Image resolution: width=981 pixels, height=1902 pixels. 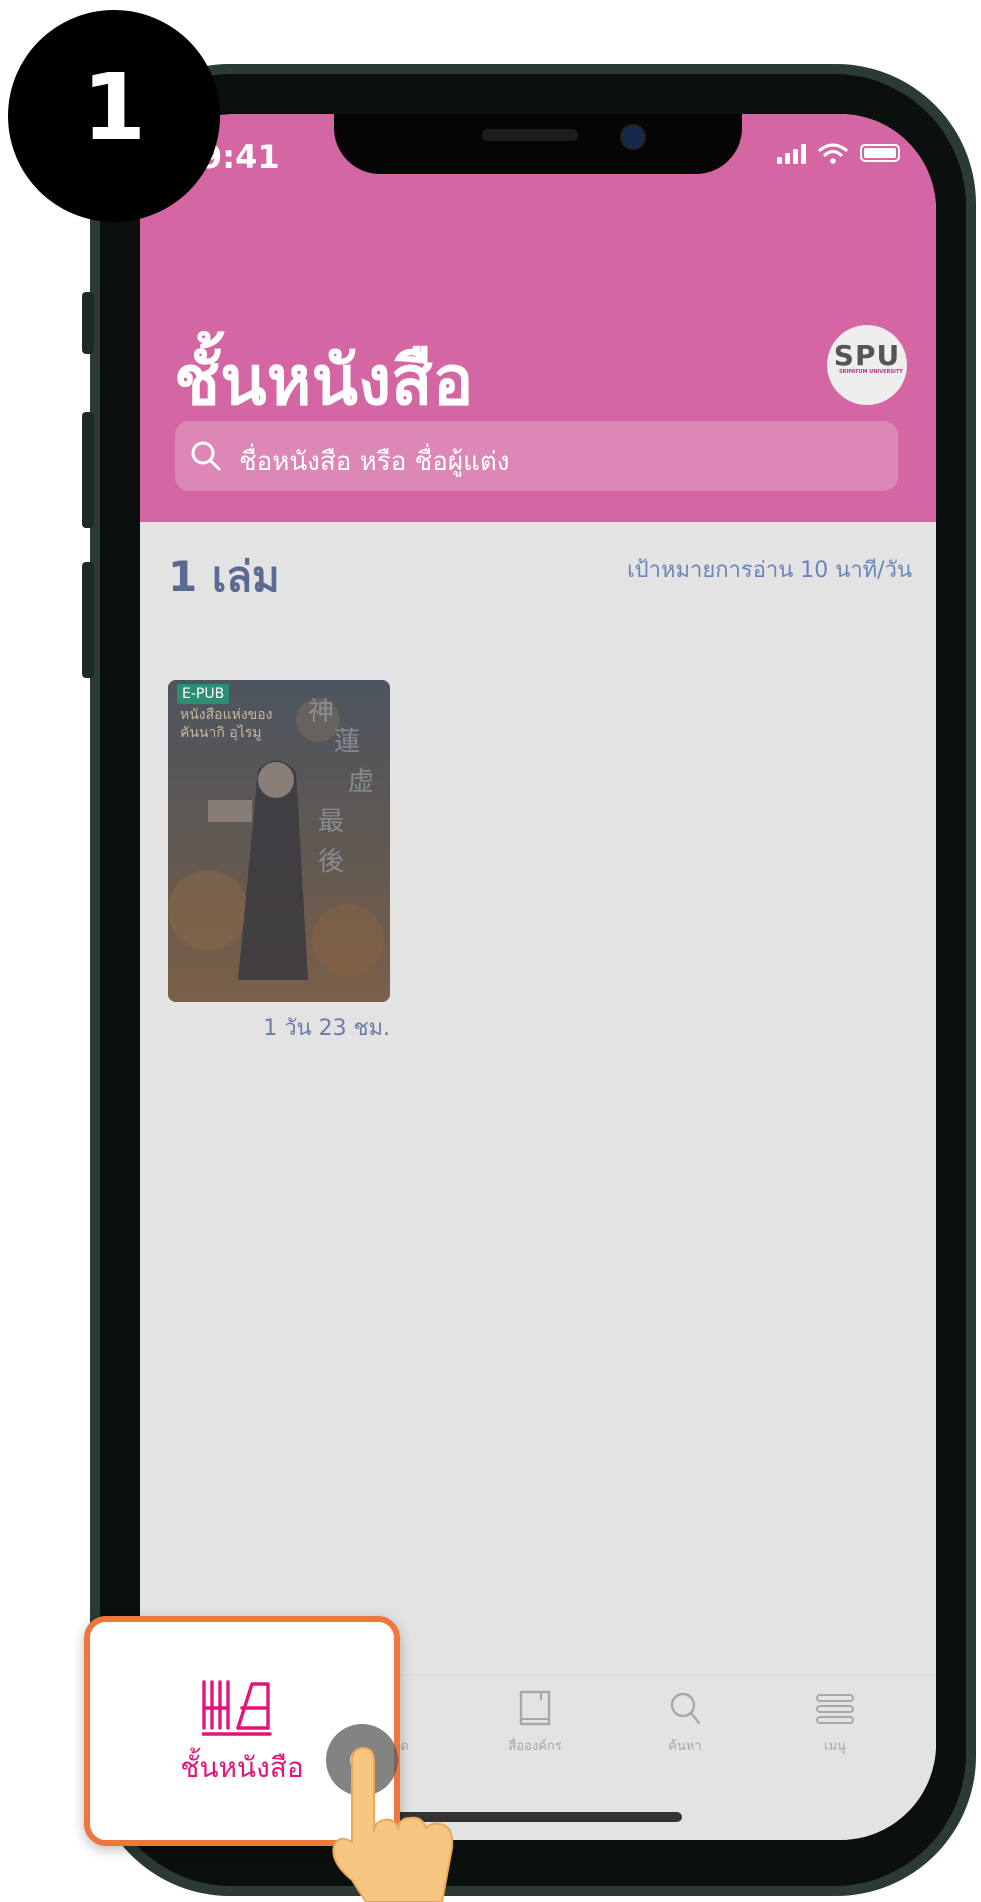 I want to click on page-title: ชั้นหนังสือ, so click(x=324, y=381).